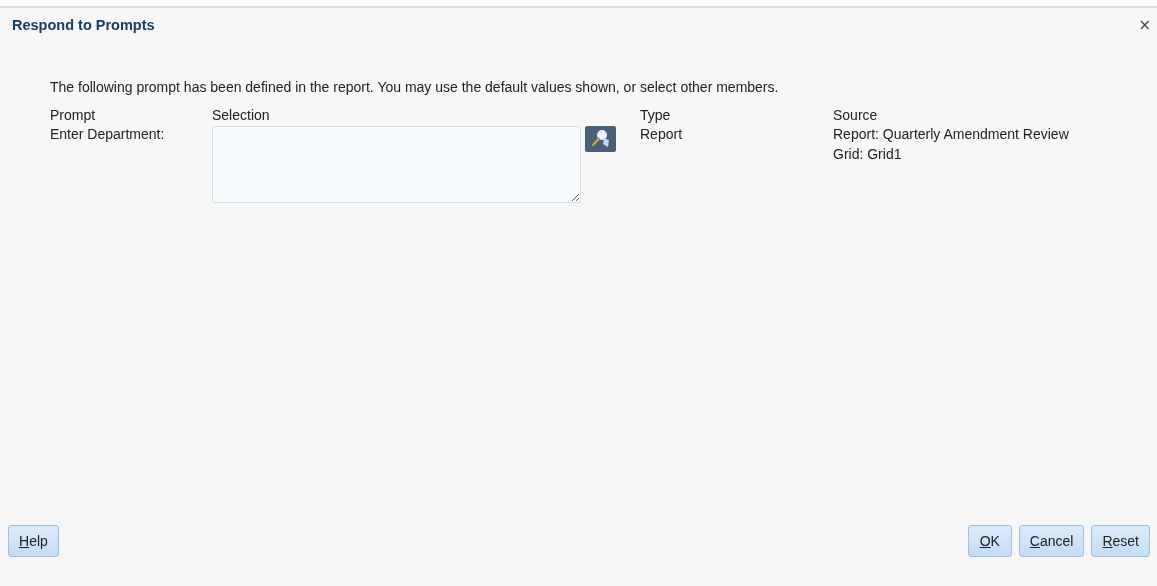 The image size is (1157, 586). Describe the element at coordinates (33, 541) in the screenshot. I see `dialog-button: Help` at that location.